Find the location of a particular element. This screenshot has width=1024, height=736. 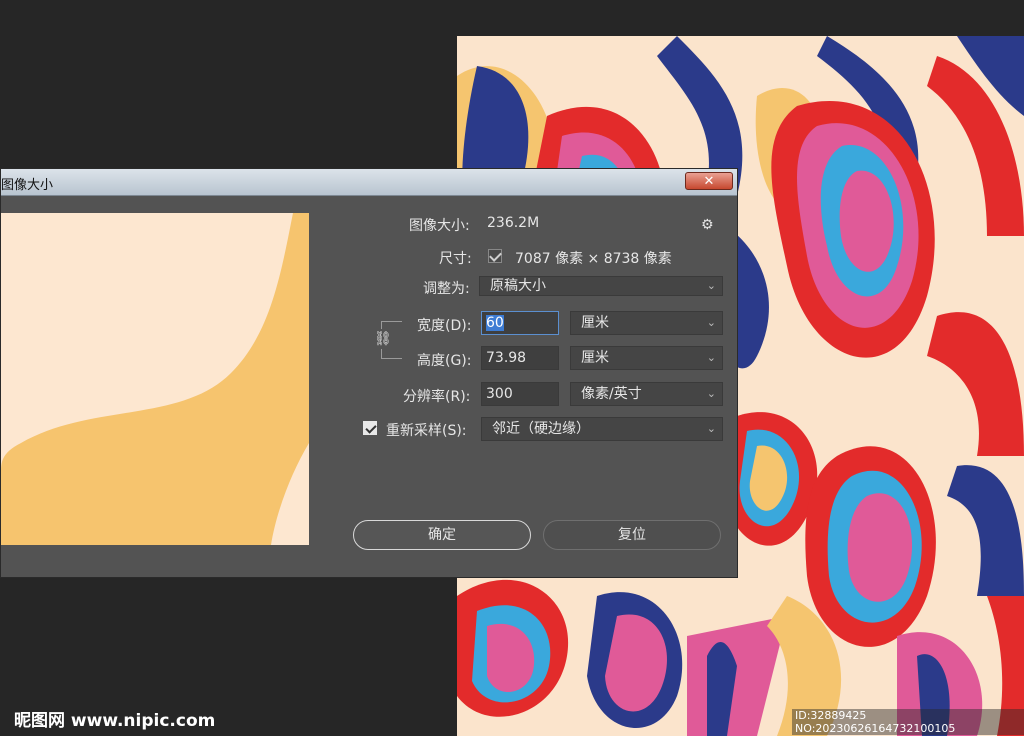

image-size-label: 图像大小: is located at coordinates (439, 226).